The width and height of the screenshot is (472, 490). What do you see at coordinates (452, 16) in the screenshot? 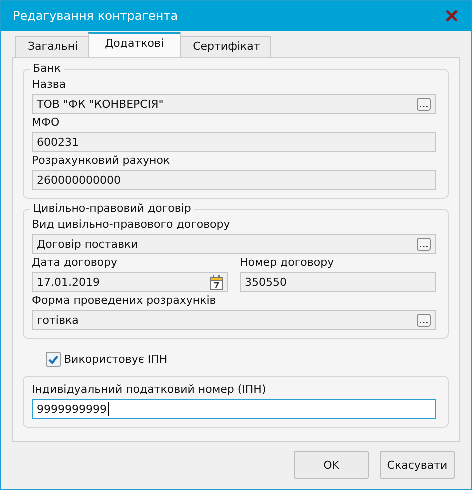
I see `close-icon` at bounding box center [452, 16].